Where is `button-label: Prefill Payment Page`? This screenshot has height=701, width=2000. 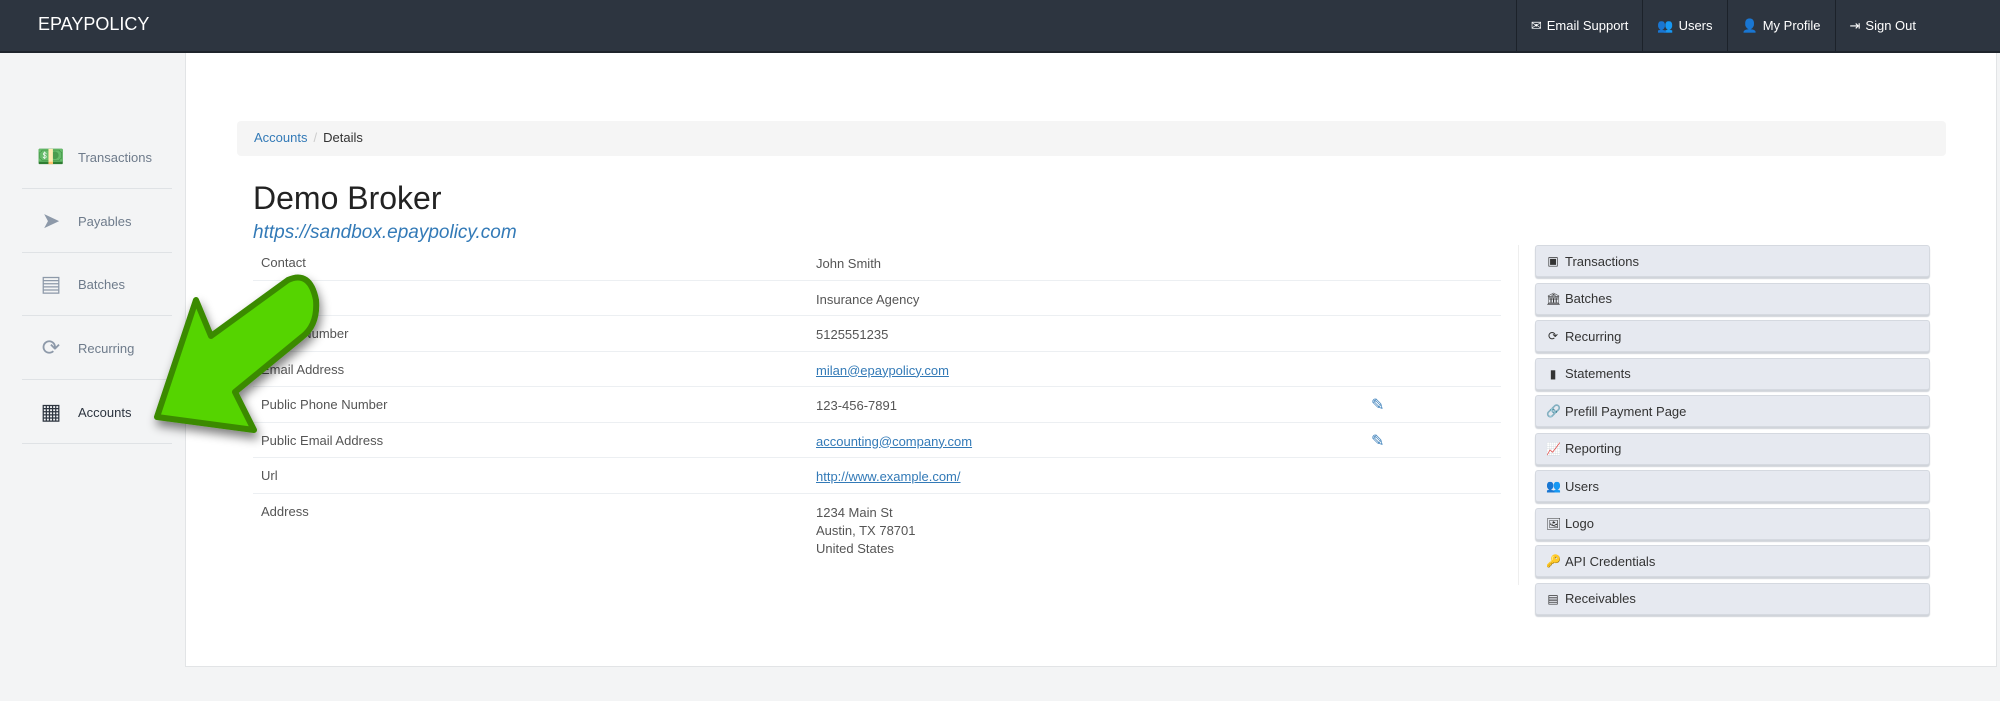 button-label: Prefill Payment Page is located at coordinates (1626, 411).